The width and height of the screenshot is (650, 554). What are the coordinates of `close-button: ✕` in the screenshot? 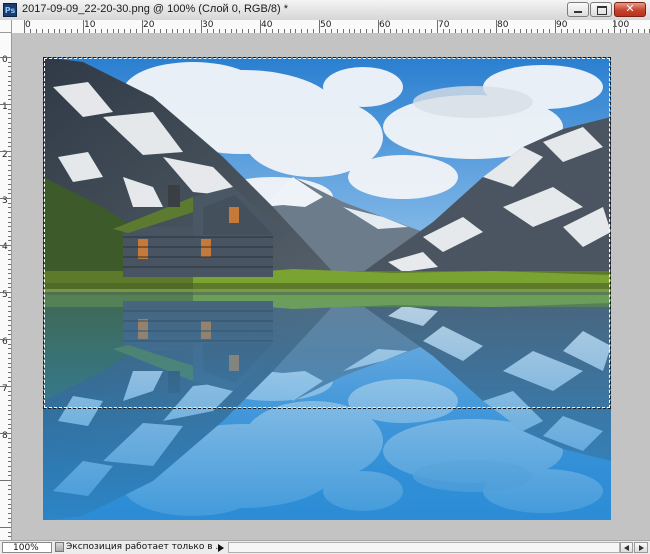 It's located at (630, 9).